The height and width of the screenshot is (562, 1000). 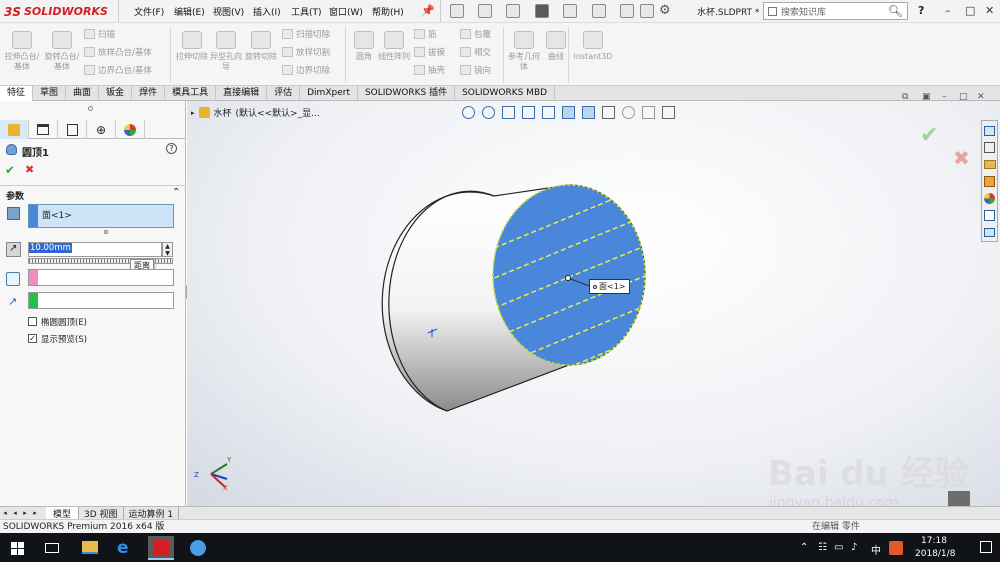 What do you see at coordinates (989, 10) in the screenshot?
I see `close-button: ✕` at bounding box center [989, 10].